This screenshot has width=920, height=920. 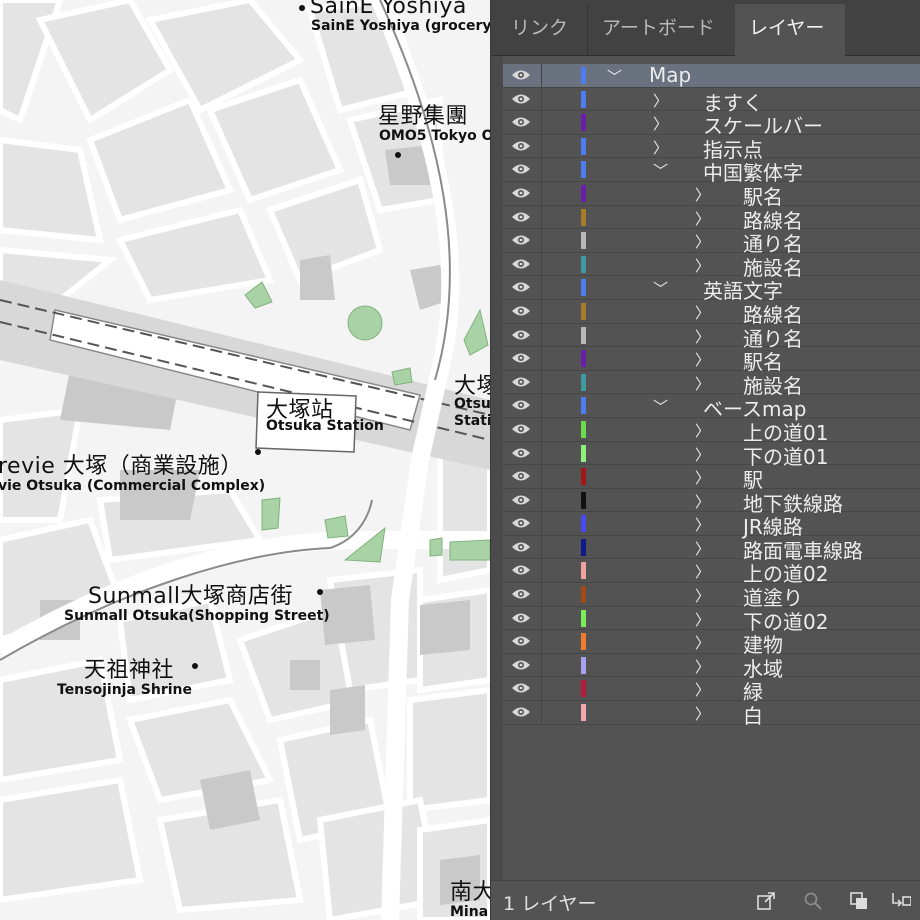 I want to click on tab-links: リンク, so click(x=539, y=30).